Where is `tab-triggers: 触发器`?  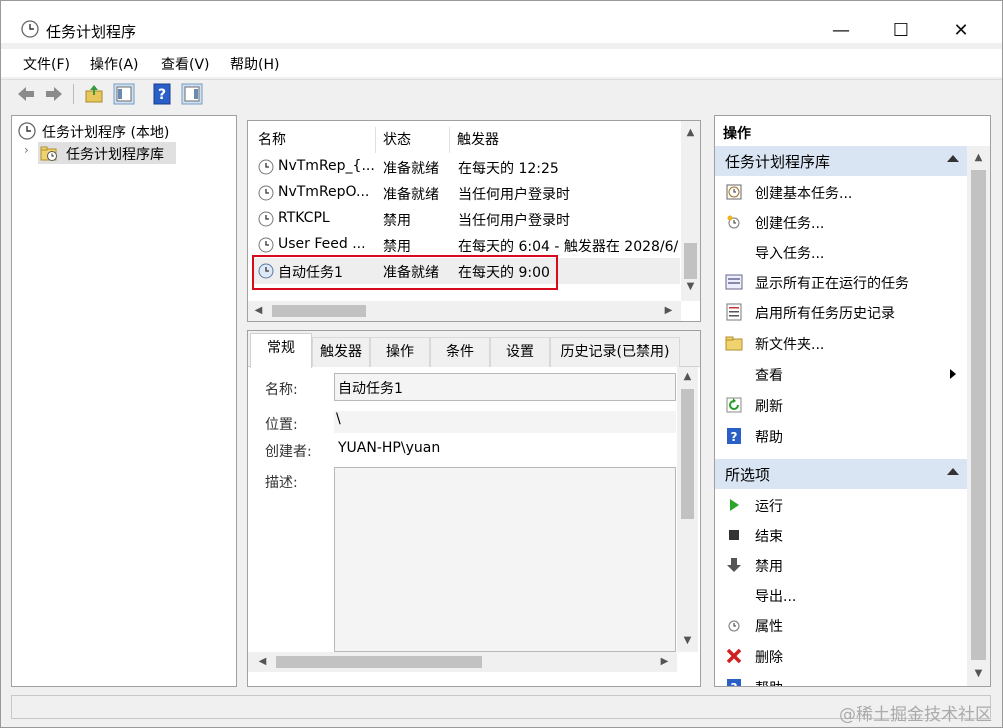 tab-triggers: 触发器 is located at coordinates (341, 352).